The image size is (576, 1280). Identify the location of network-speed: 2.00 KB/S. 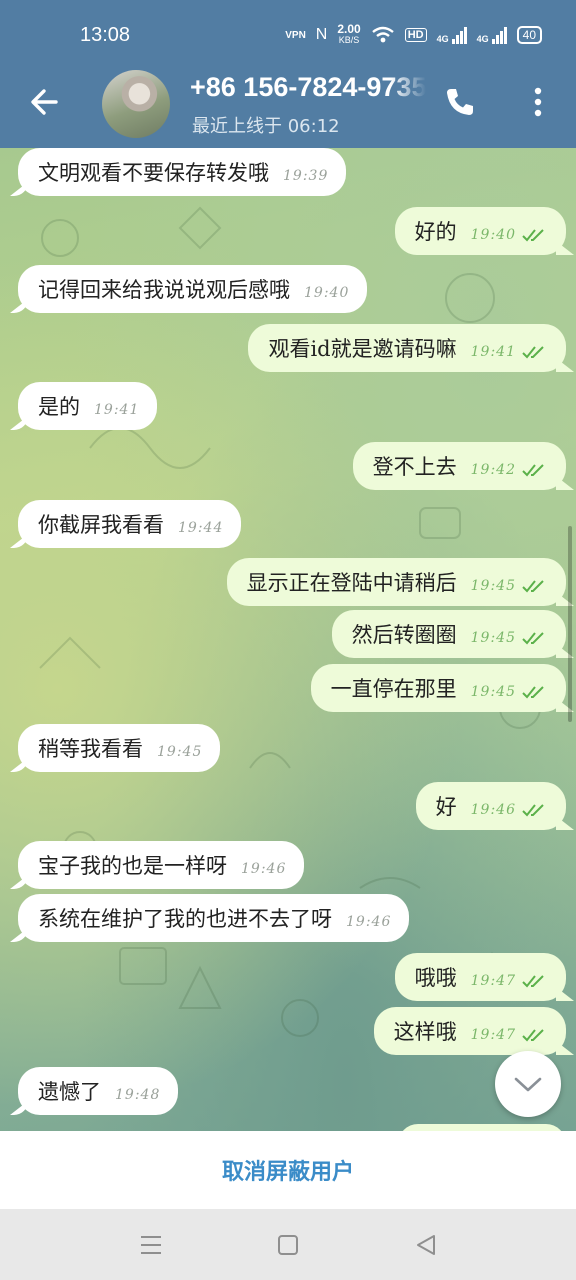
(349, 34).